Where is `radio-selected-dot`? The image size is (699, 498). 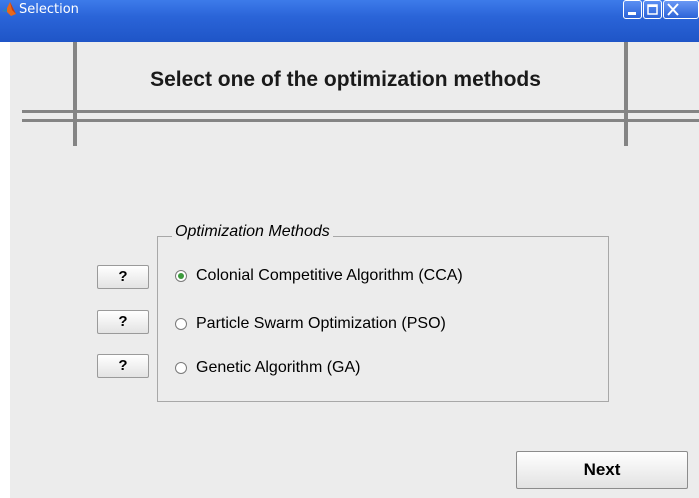
radio-selected-dot is located at coordinates (181, 276).